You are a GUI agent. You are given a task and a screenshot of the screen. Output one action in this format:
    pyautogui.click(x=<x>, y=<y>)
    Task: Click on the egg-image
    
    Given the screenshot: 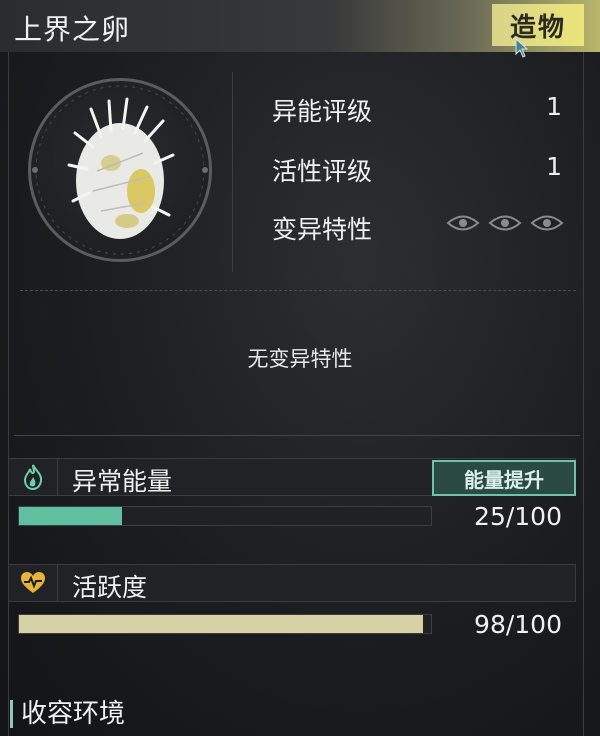 What is the action you would take?
    pyautogui.click(x=120, y=170)
    